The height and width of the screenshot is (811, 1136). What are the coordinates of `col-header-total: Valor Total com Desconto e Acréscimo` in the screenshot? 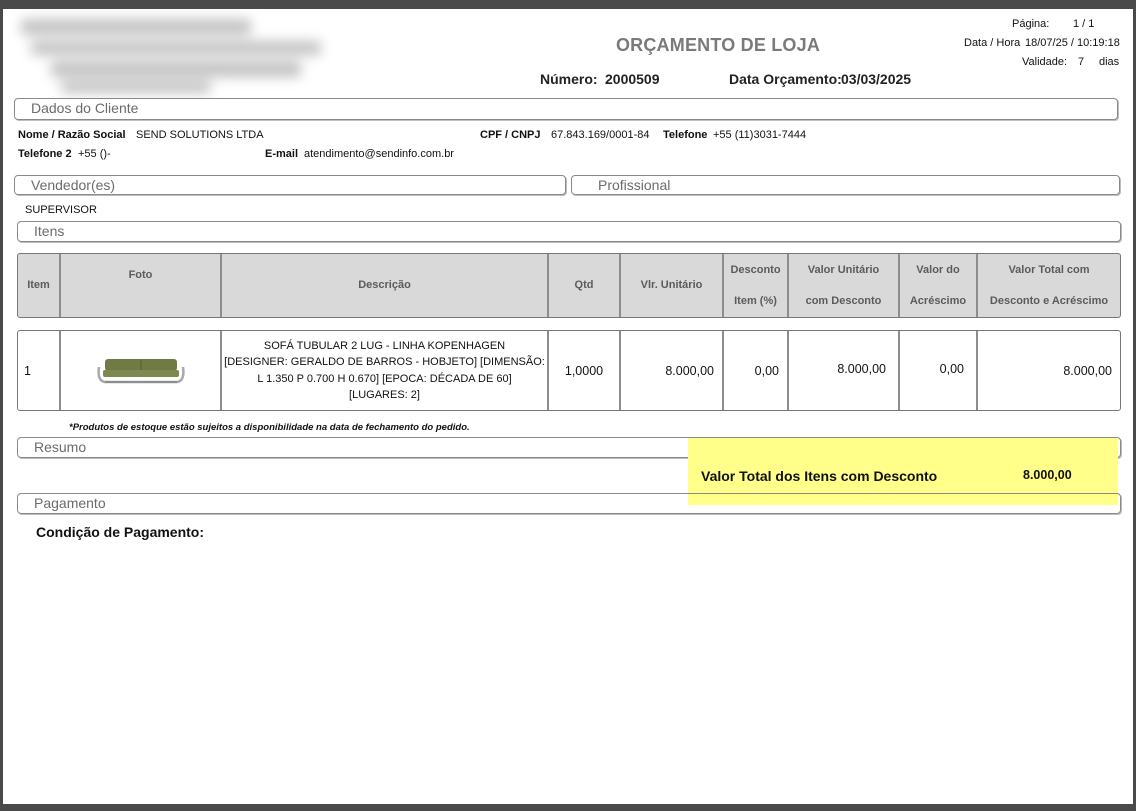 It's located at (1049, 285).